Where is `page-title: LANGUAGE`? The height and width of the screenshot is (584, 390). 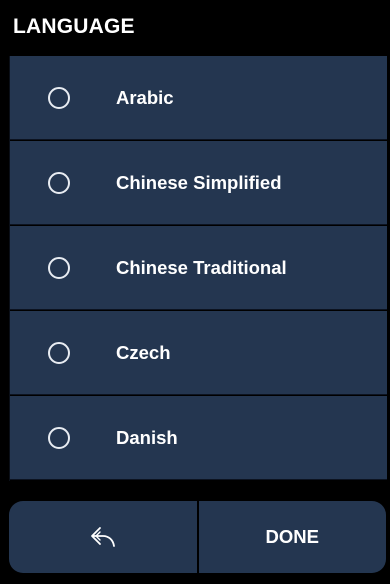 page-title: LANGUAGE is located at coordinates (74, 26).